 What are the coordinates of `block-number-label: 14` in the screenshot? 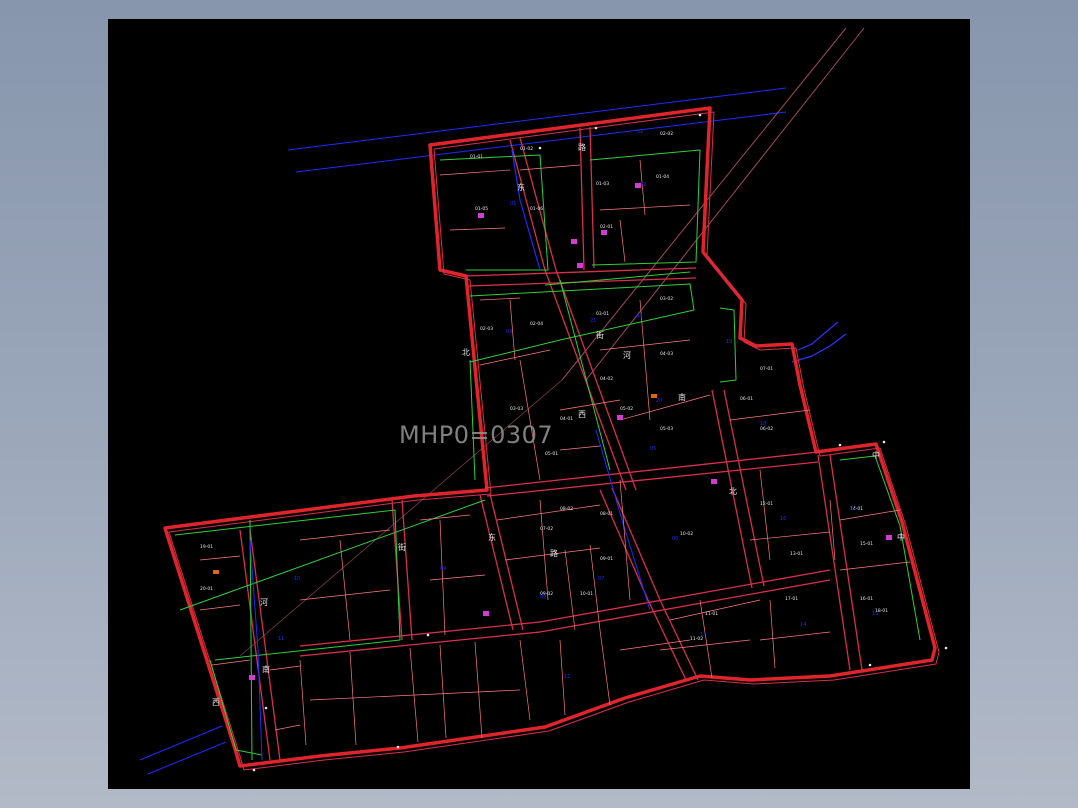 It's located at (803, 625).